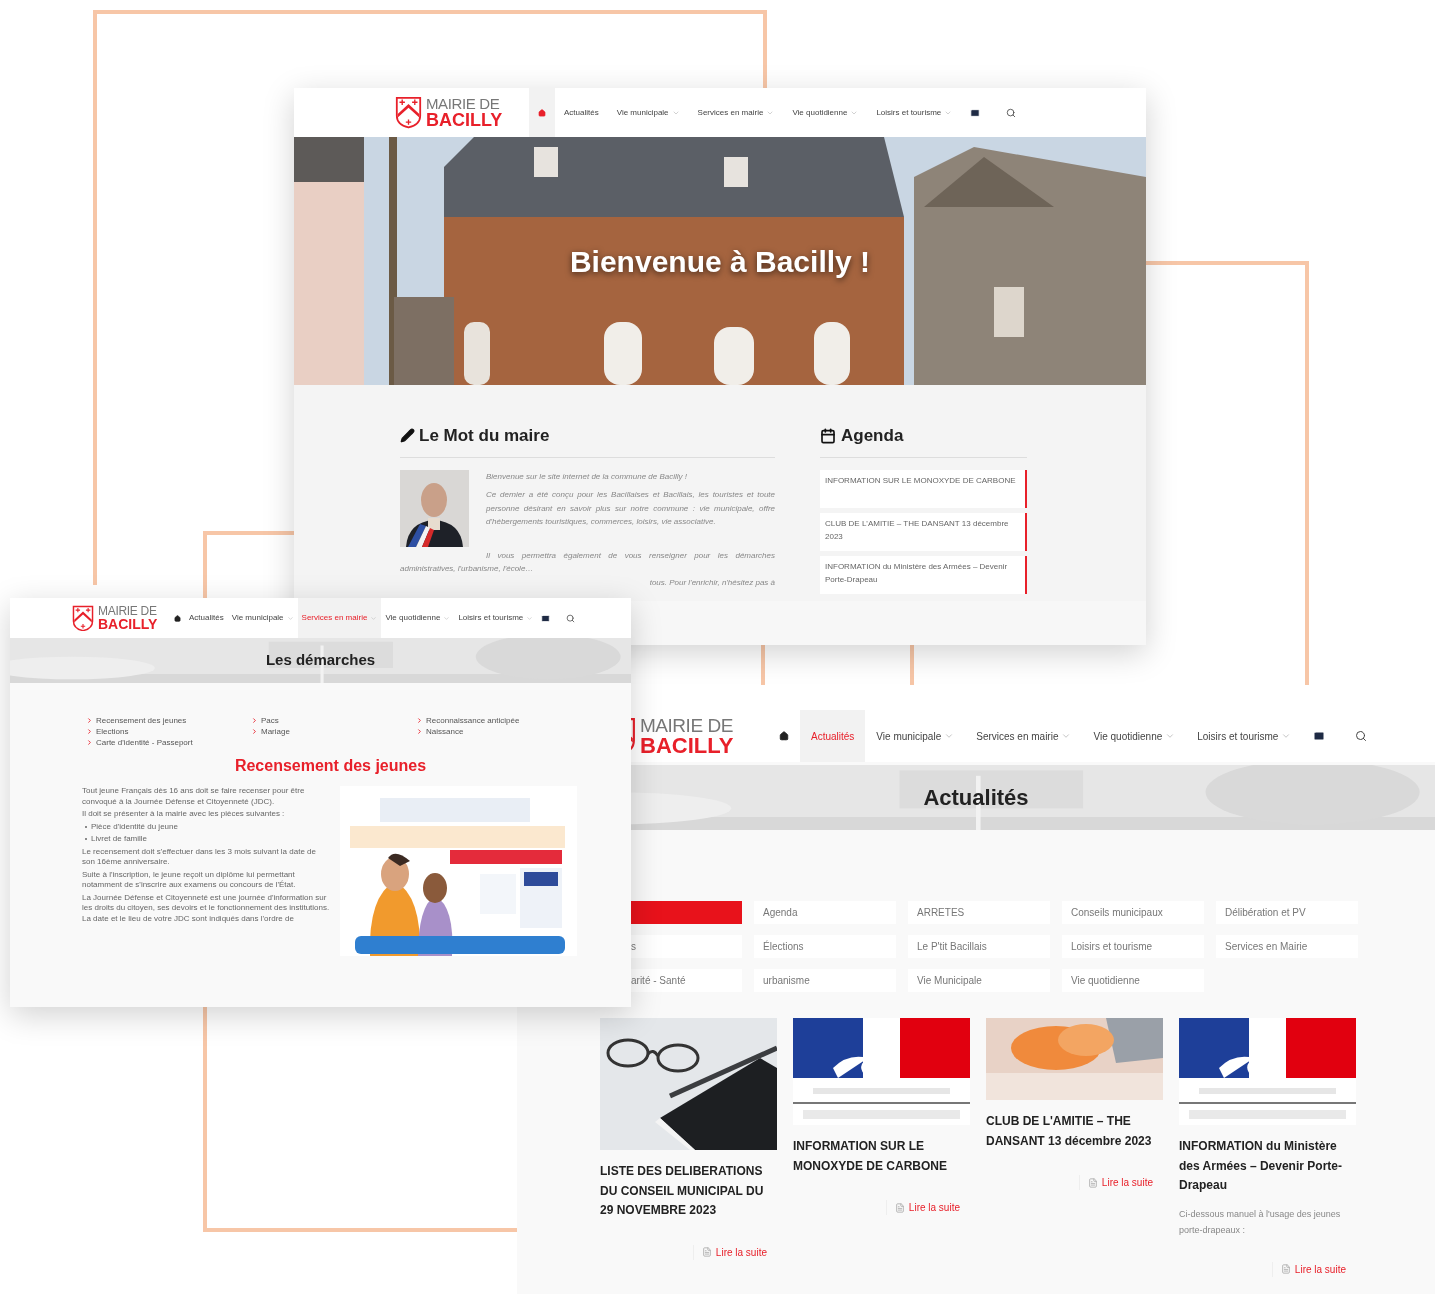 The image size is (1435, 1294). Describe the element at coordinates (333, 731) in the screenshot. I see `procedure-link: Mariage` at that location.